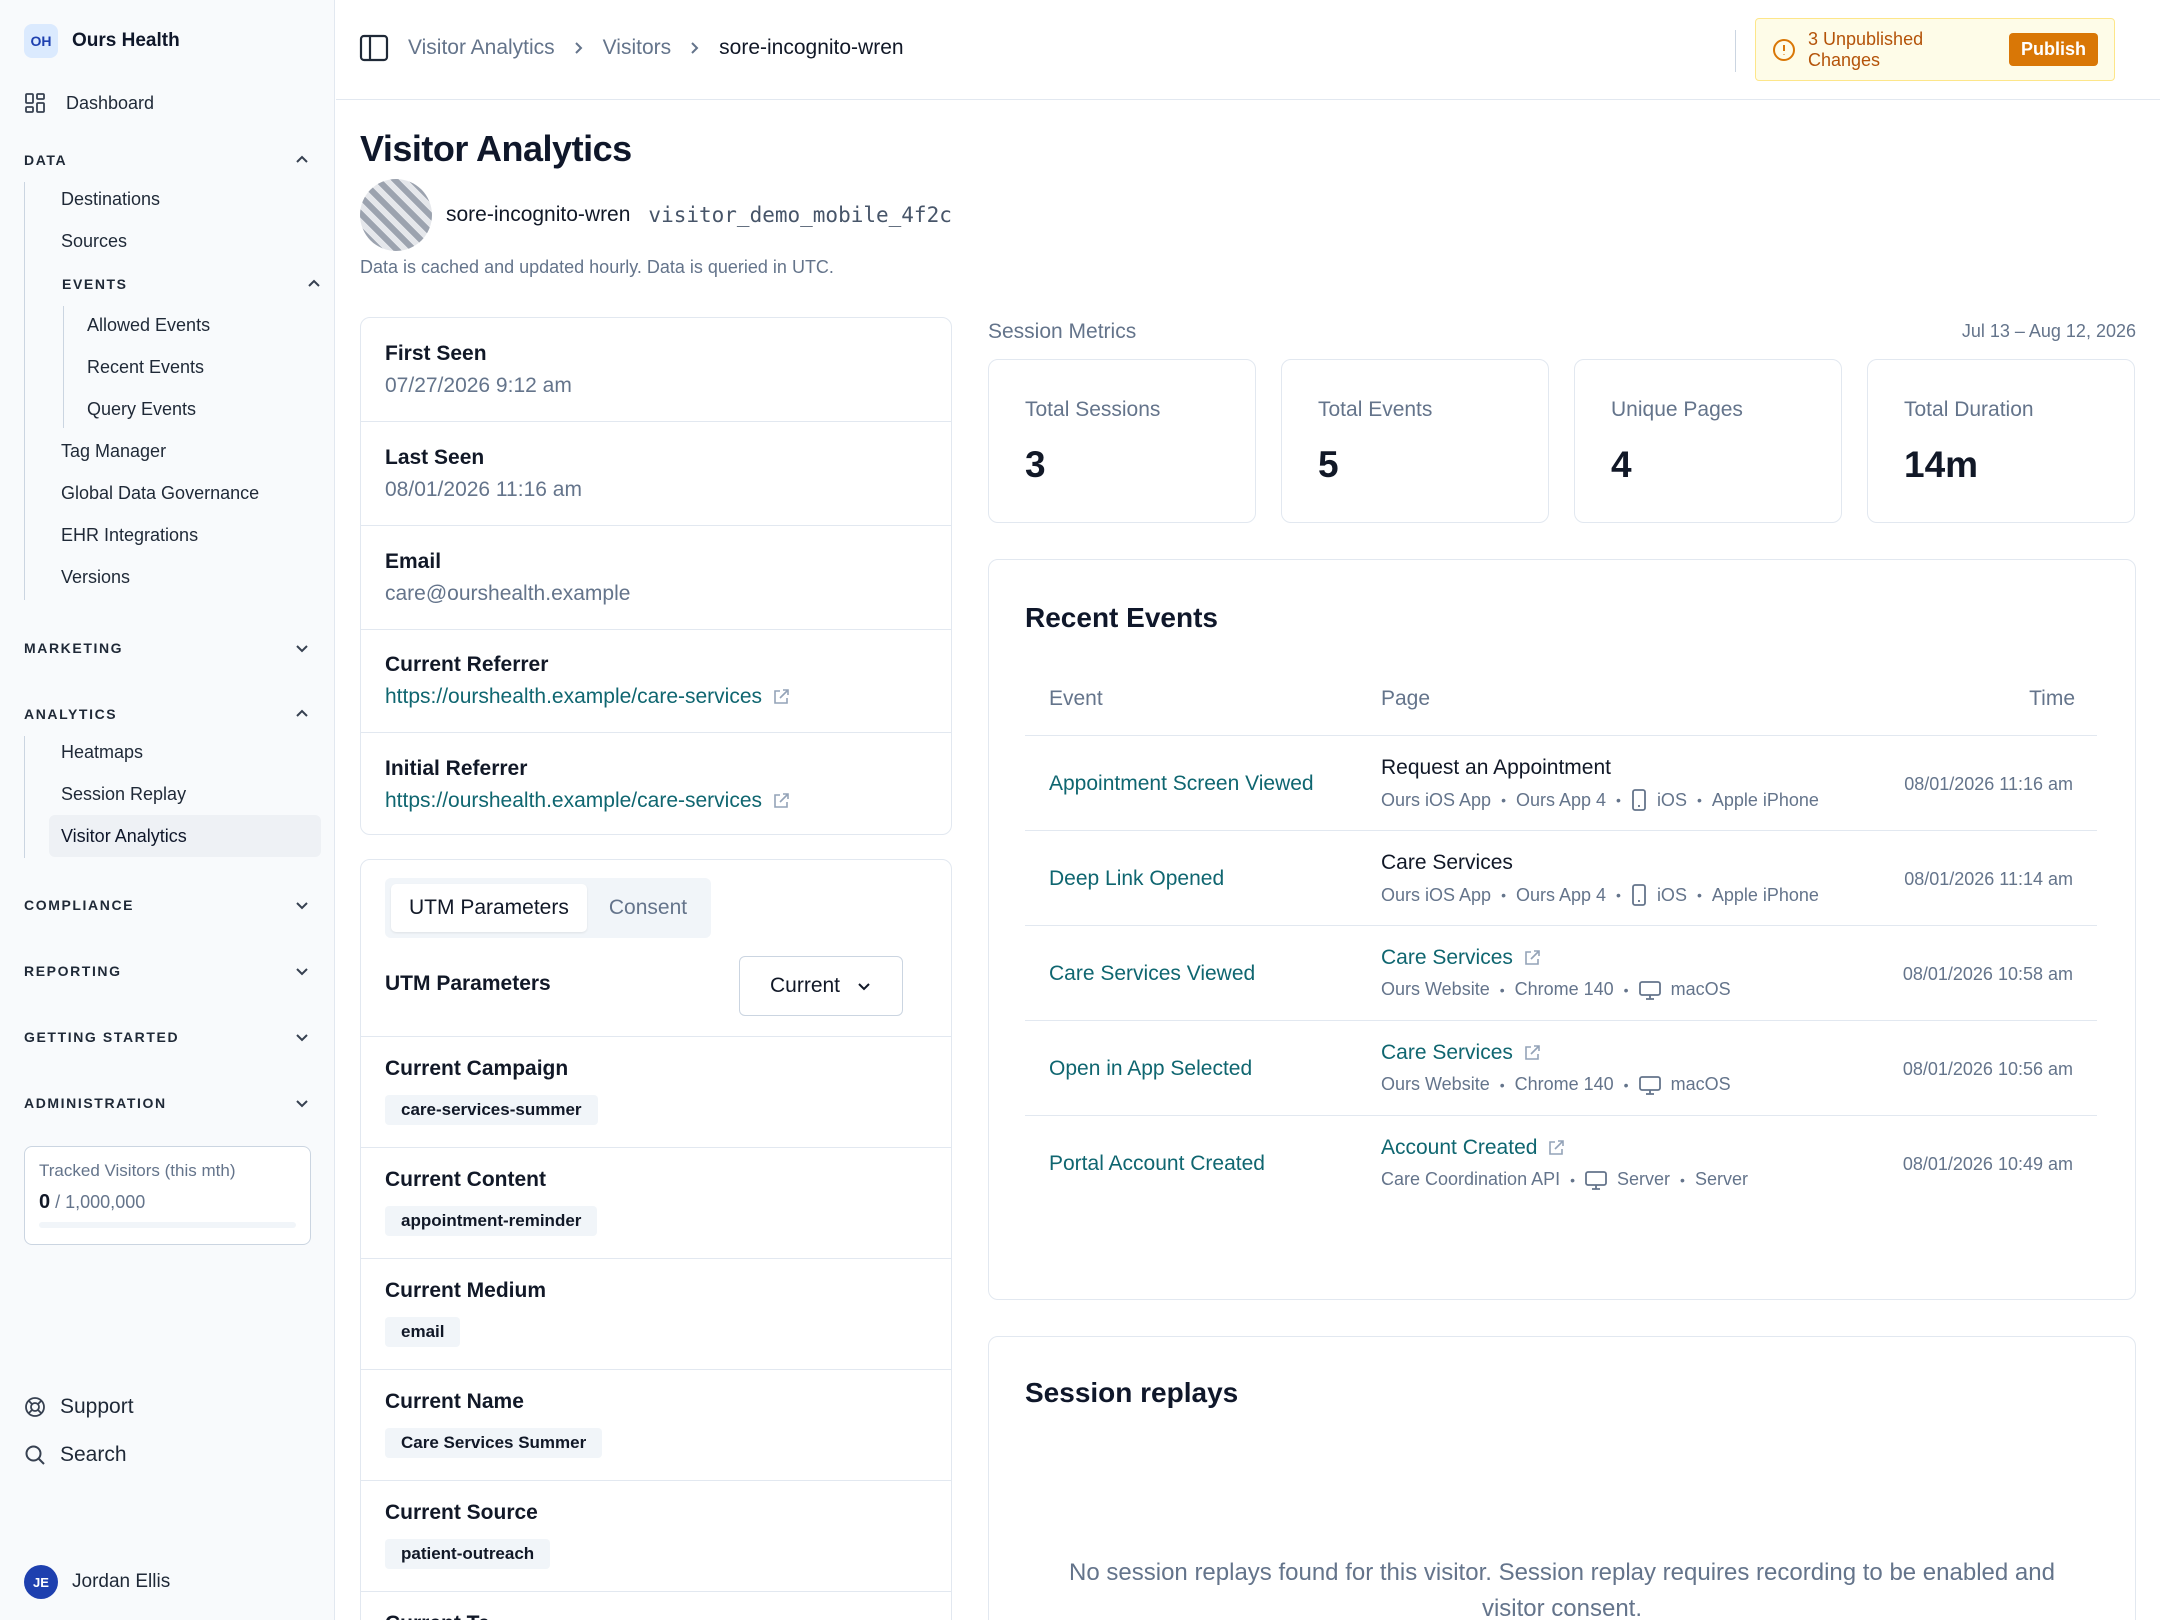 The height and width of the screenshot is (1620, 2160). Describe the element at coordinates (95, 577) in the screenshot. I see `sidebar-item-versions: Versions` at that location.